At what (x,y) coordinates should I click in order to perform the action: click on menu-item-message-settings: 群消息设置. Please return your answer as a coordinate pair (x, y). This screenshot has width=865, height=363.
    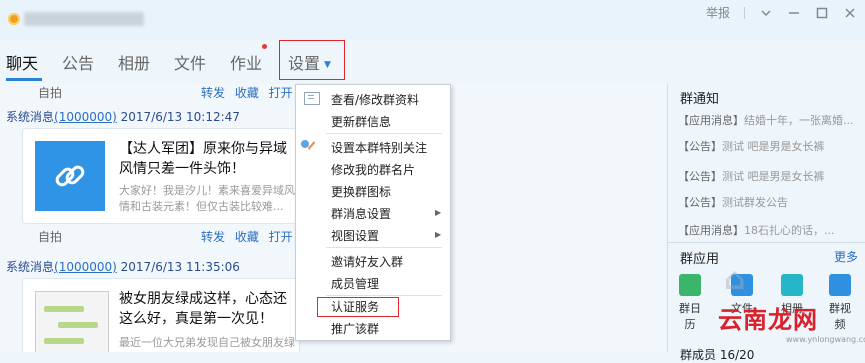
    Looking at the image, I should click on (361, 213).